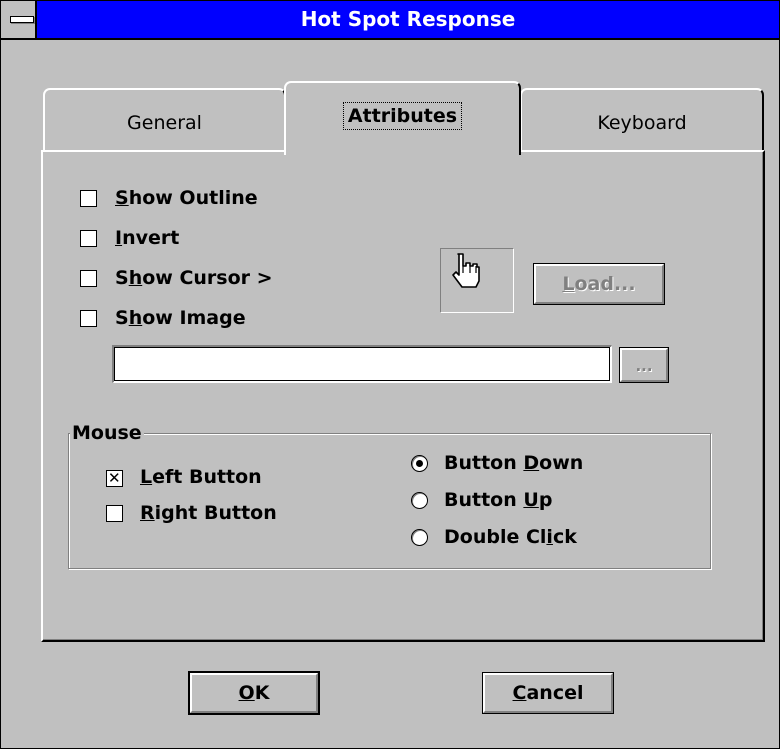 The width and height of the screenshot is (780, 749). Describe the element at coordinates (164, 123) in the screenshot. I see `tab-general-label: General` at that location.